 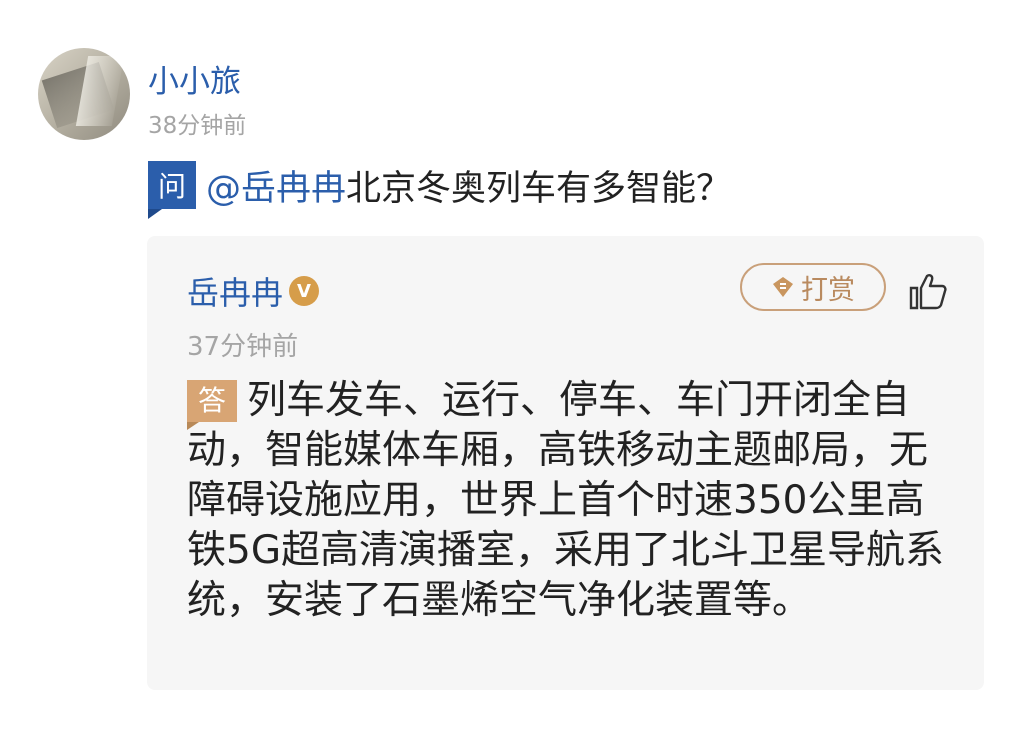 What do you see at coordinates (783, 287) in the screenshot?
I see `tip-icon` at bounding box center [783, 287].